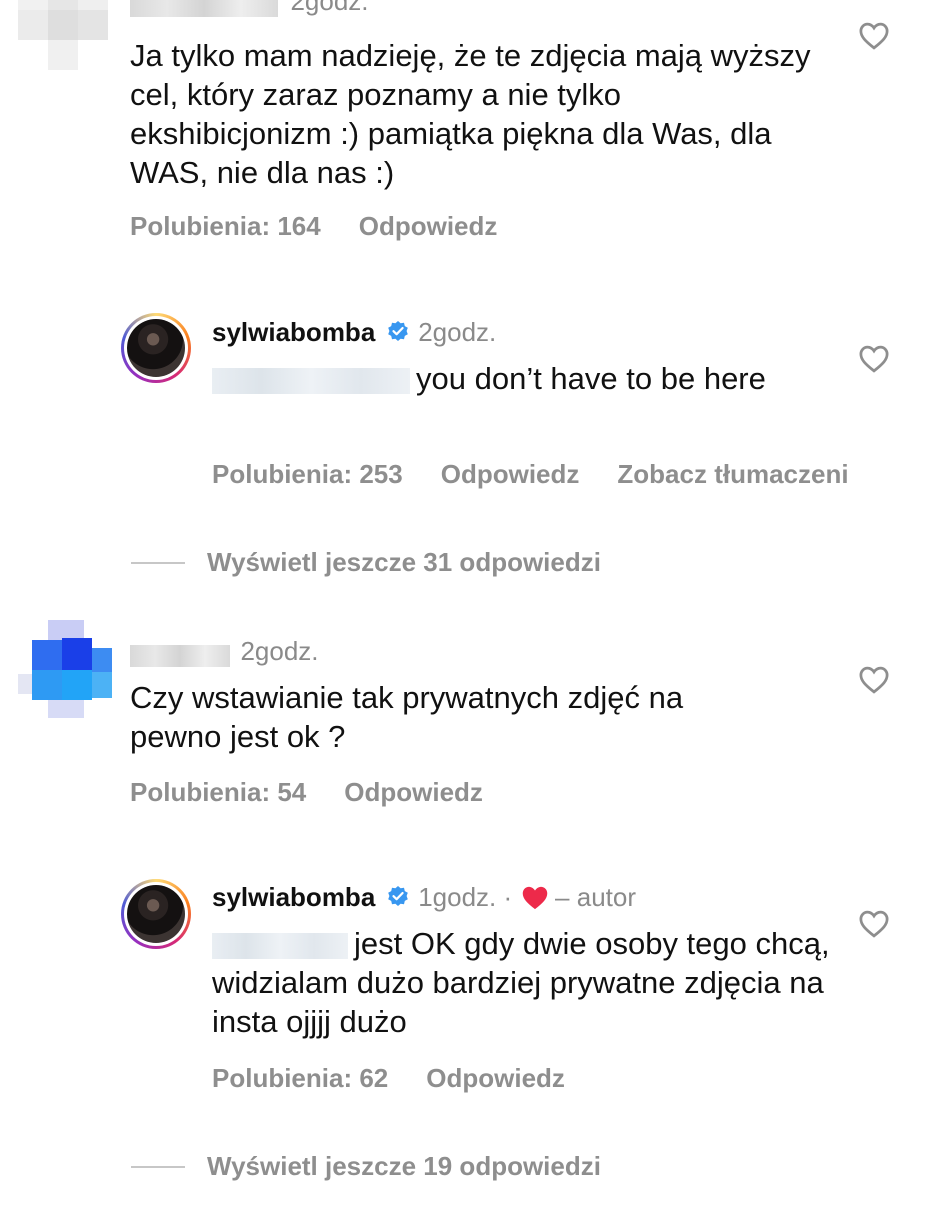  I want to click on likes-count: Polubienia: 253, so click(307, 474).